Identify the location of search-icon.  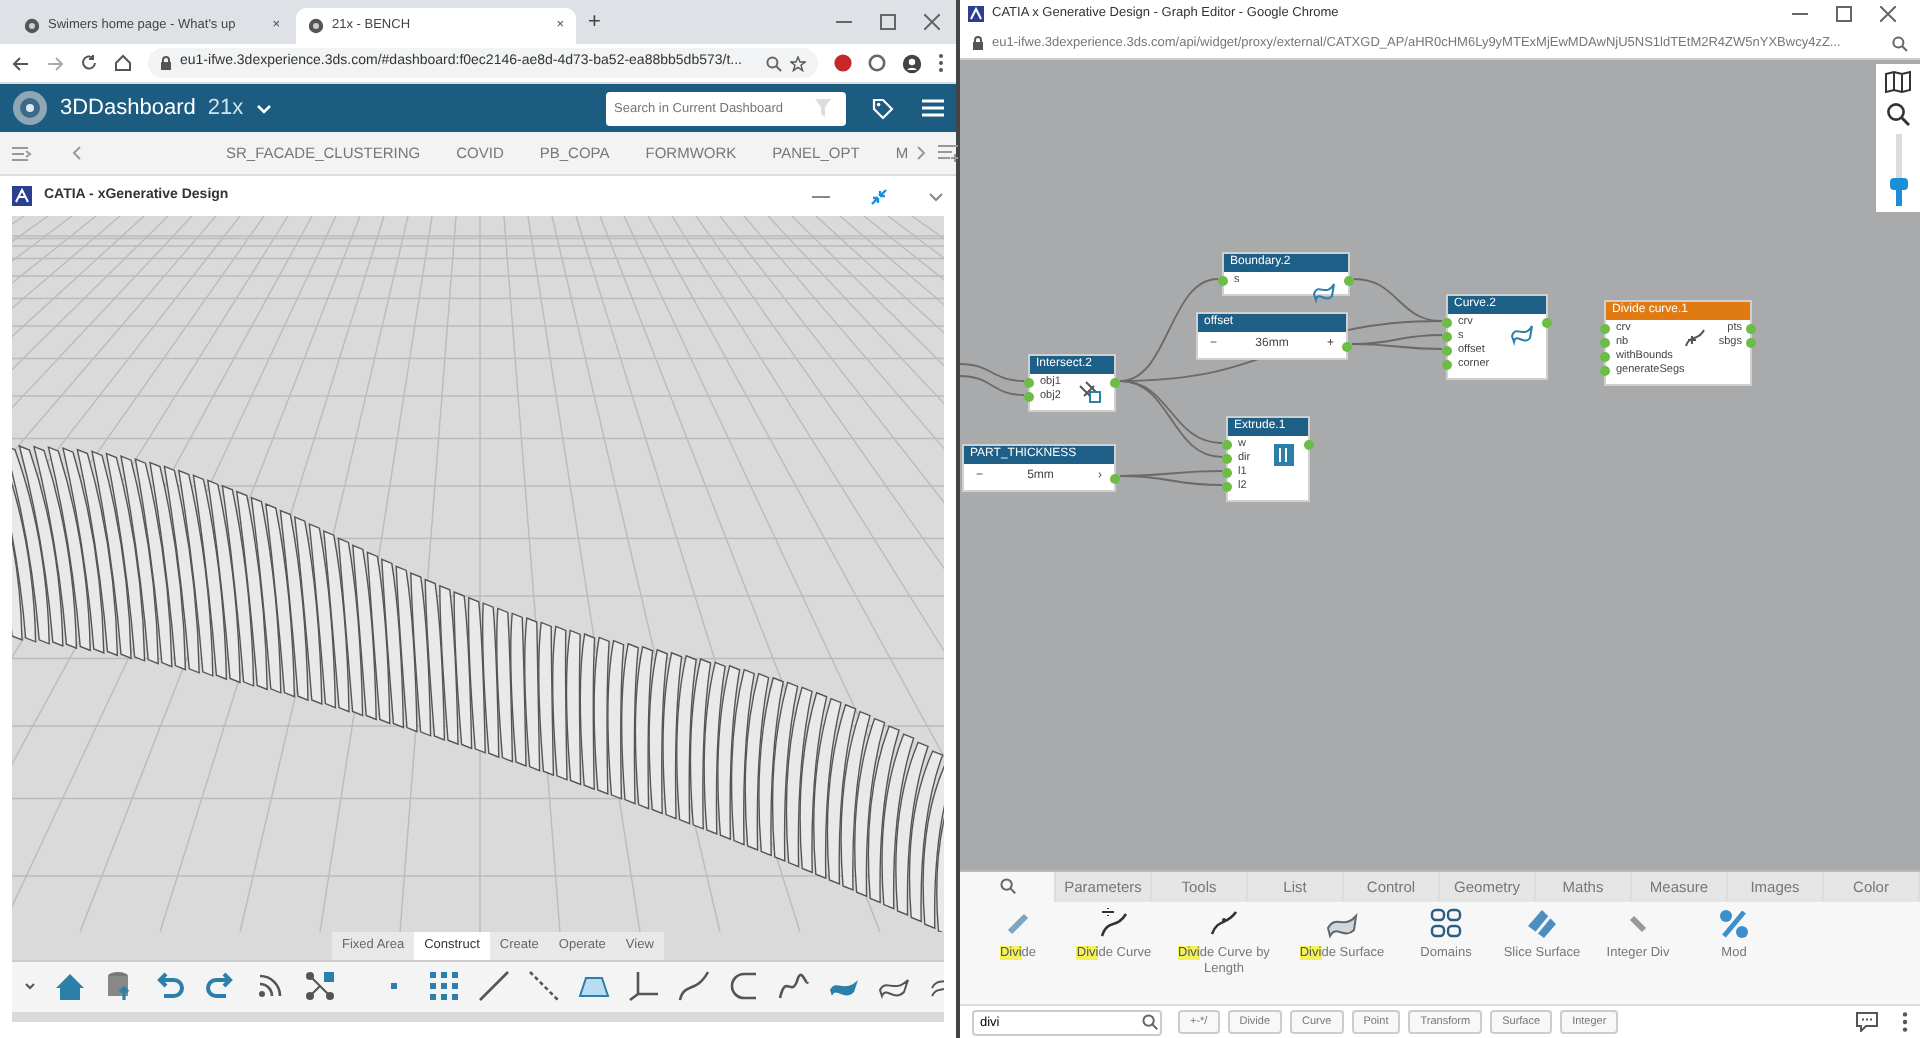
(1007, 886).